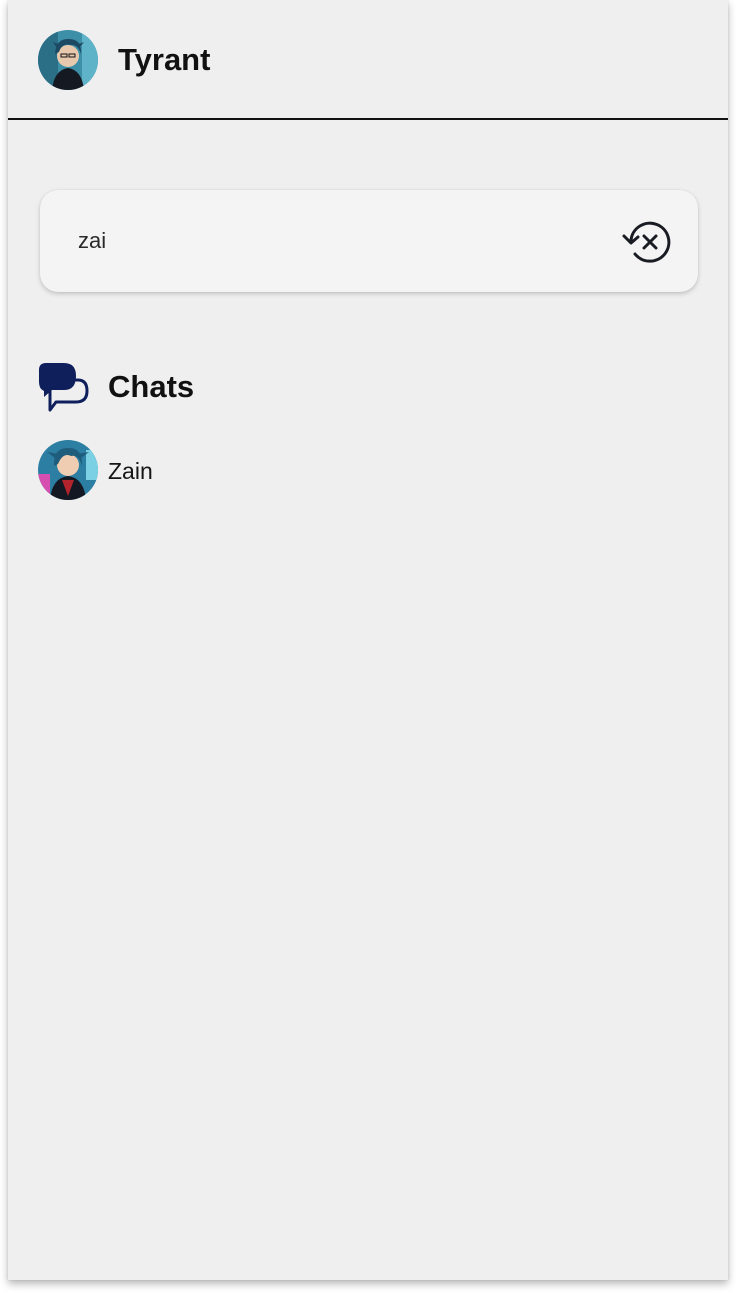 The width and height of the screenshot is (736, 1296). Describe the element at coordinates (130, 471) in the screenshot. I see `chat-name: Zain` at that location.